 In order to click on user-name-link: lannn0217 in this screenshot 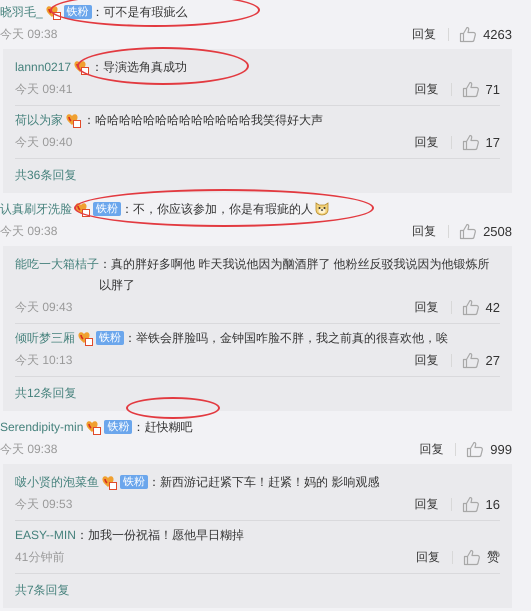, I will do `click(43, 67)`.